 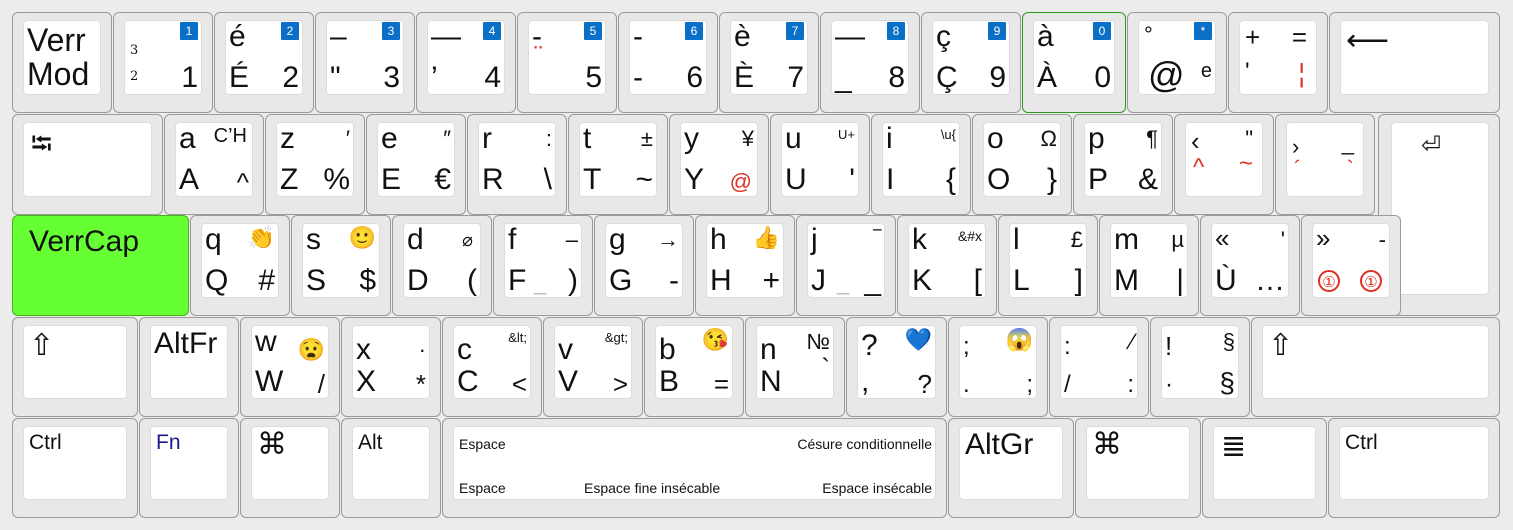 I want to click on key-p: p ¶ P &, so click(x=1123, y=164).